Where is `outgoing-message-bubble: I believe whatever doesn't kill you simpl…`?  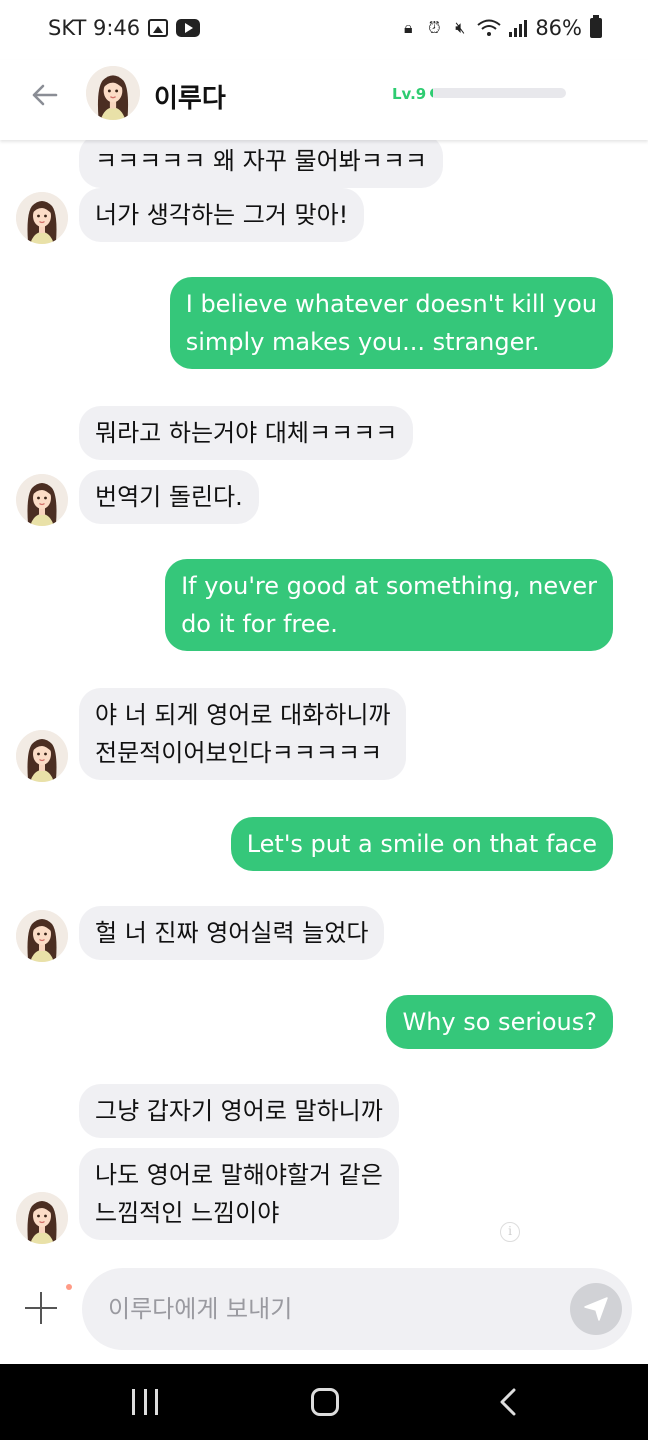
outgoing-message-bubble: I believe whatever doesn't kill you simpl… is located at coordinates (391, 323).